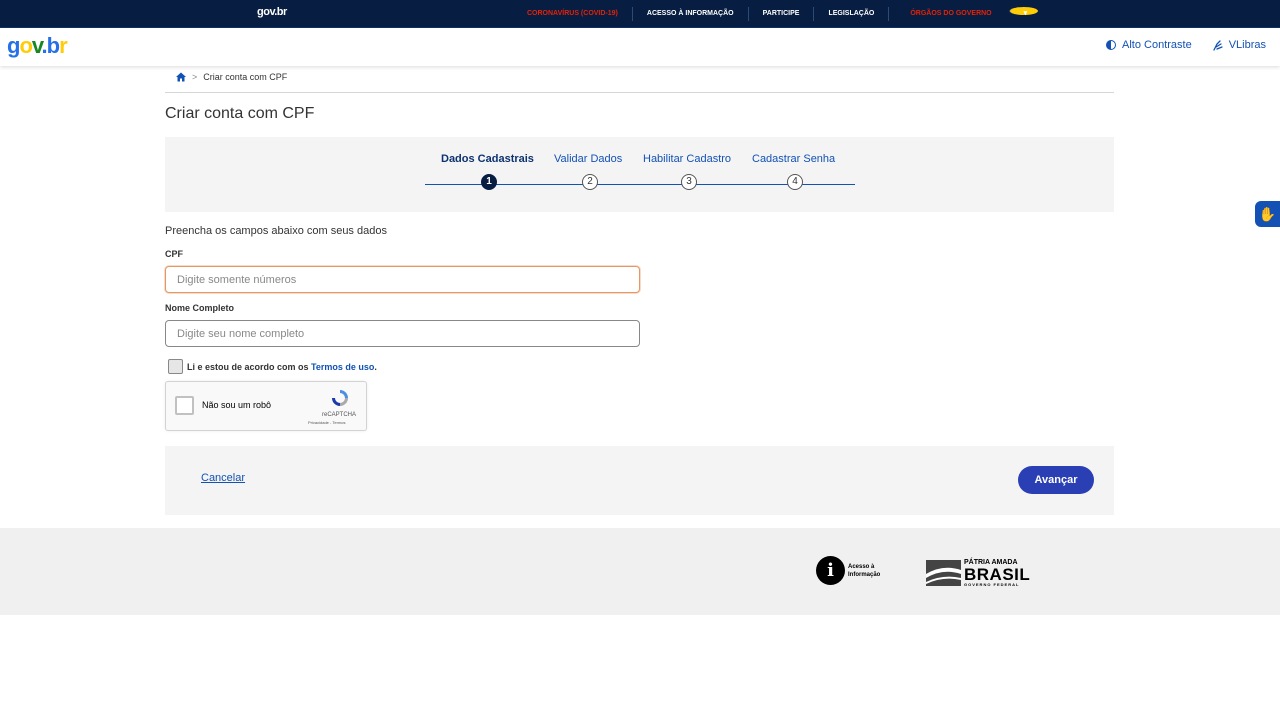 This screenshot has width=1280, height=720. Describe the element at coordinates (590, 182) in the screenshot. I see `step-number: 2` at that location.